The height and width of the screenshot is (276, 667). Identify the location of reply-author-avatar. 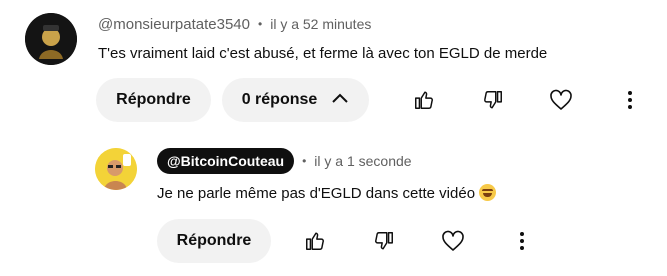
(116, 169).